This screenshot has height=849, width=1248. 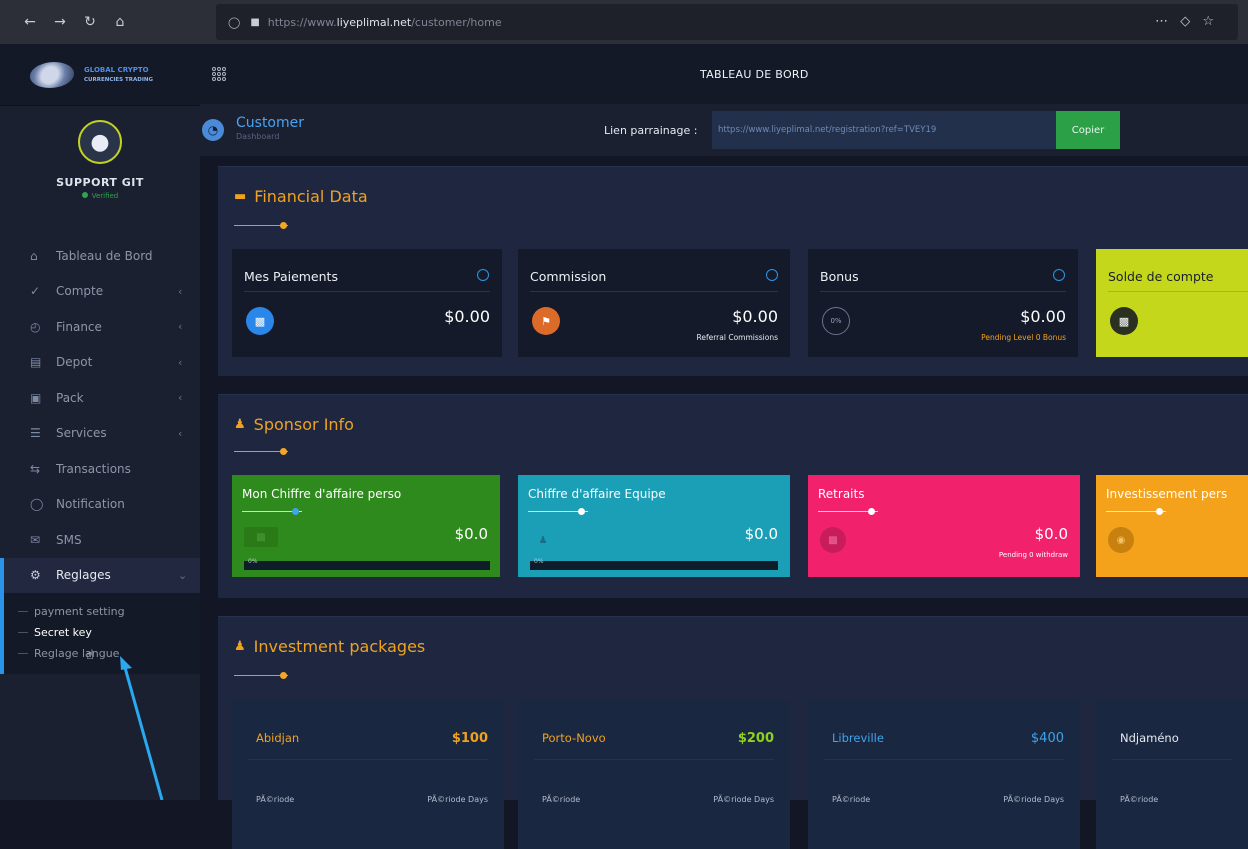 I want to click on sidebar-item-label: Notification, so click(x=90, y=504).